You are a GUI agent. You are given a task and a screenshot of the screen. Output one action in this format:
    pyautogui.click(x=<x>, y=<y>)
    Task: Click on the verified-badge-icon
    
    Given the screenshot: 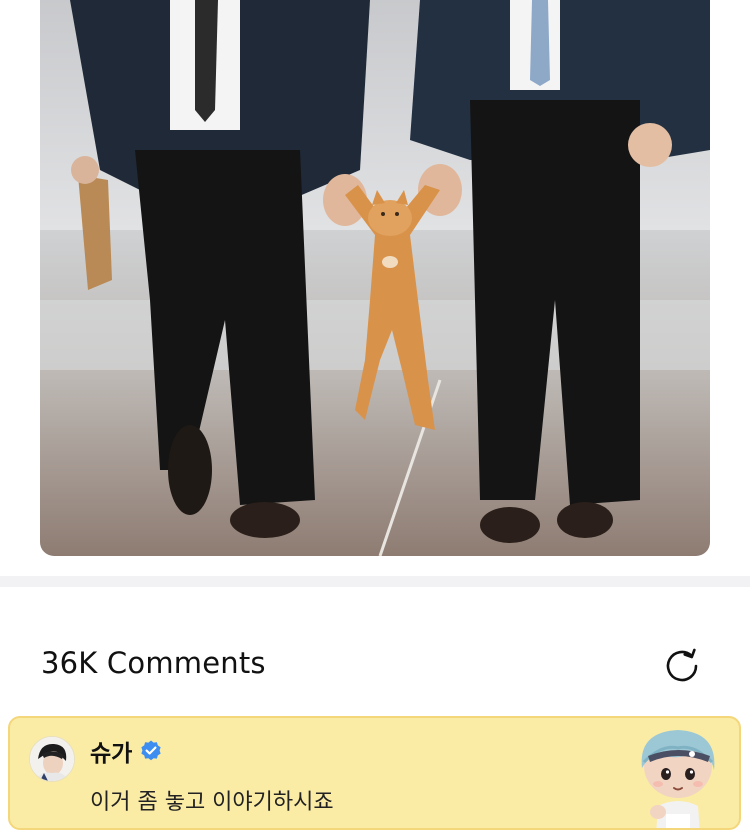 What is the action you would take?
    pyautogui.click(x=151, y=751)
    